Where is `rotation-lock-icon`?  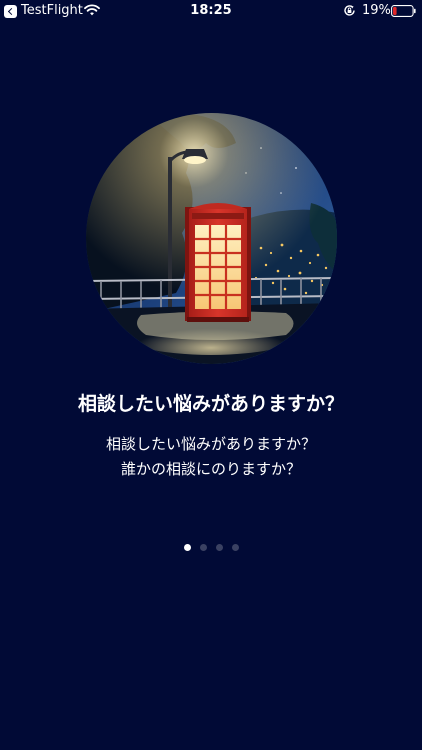 rotation-lock-icon is located at coordinates (349, 10).